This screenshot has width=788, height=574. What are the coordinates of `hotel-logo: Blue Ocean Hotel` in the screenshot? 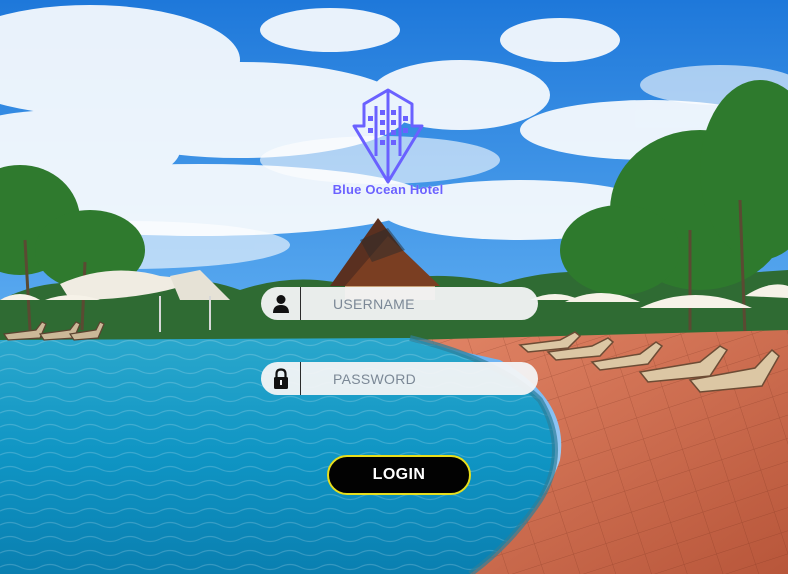 It's located at (388, 146).